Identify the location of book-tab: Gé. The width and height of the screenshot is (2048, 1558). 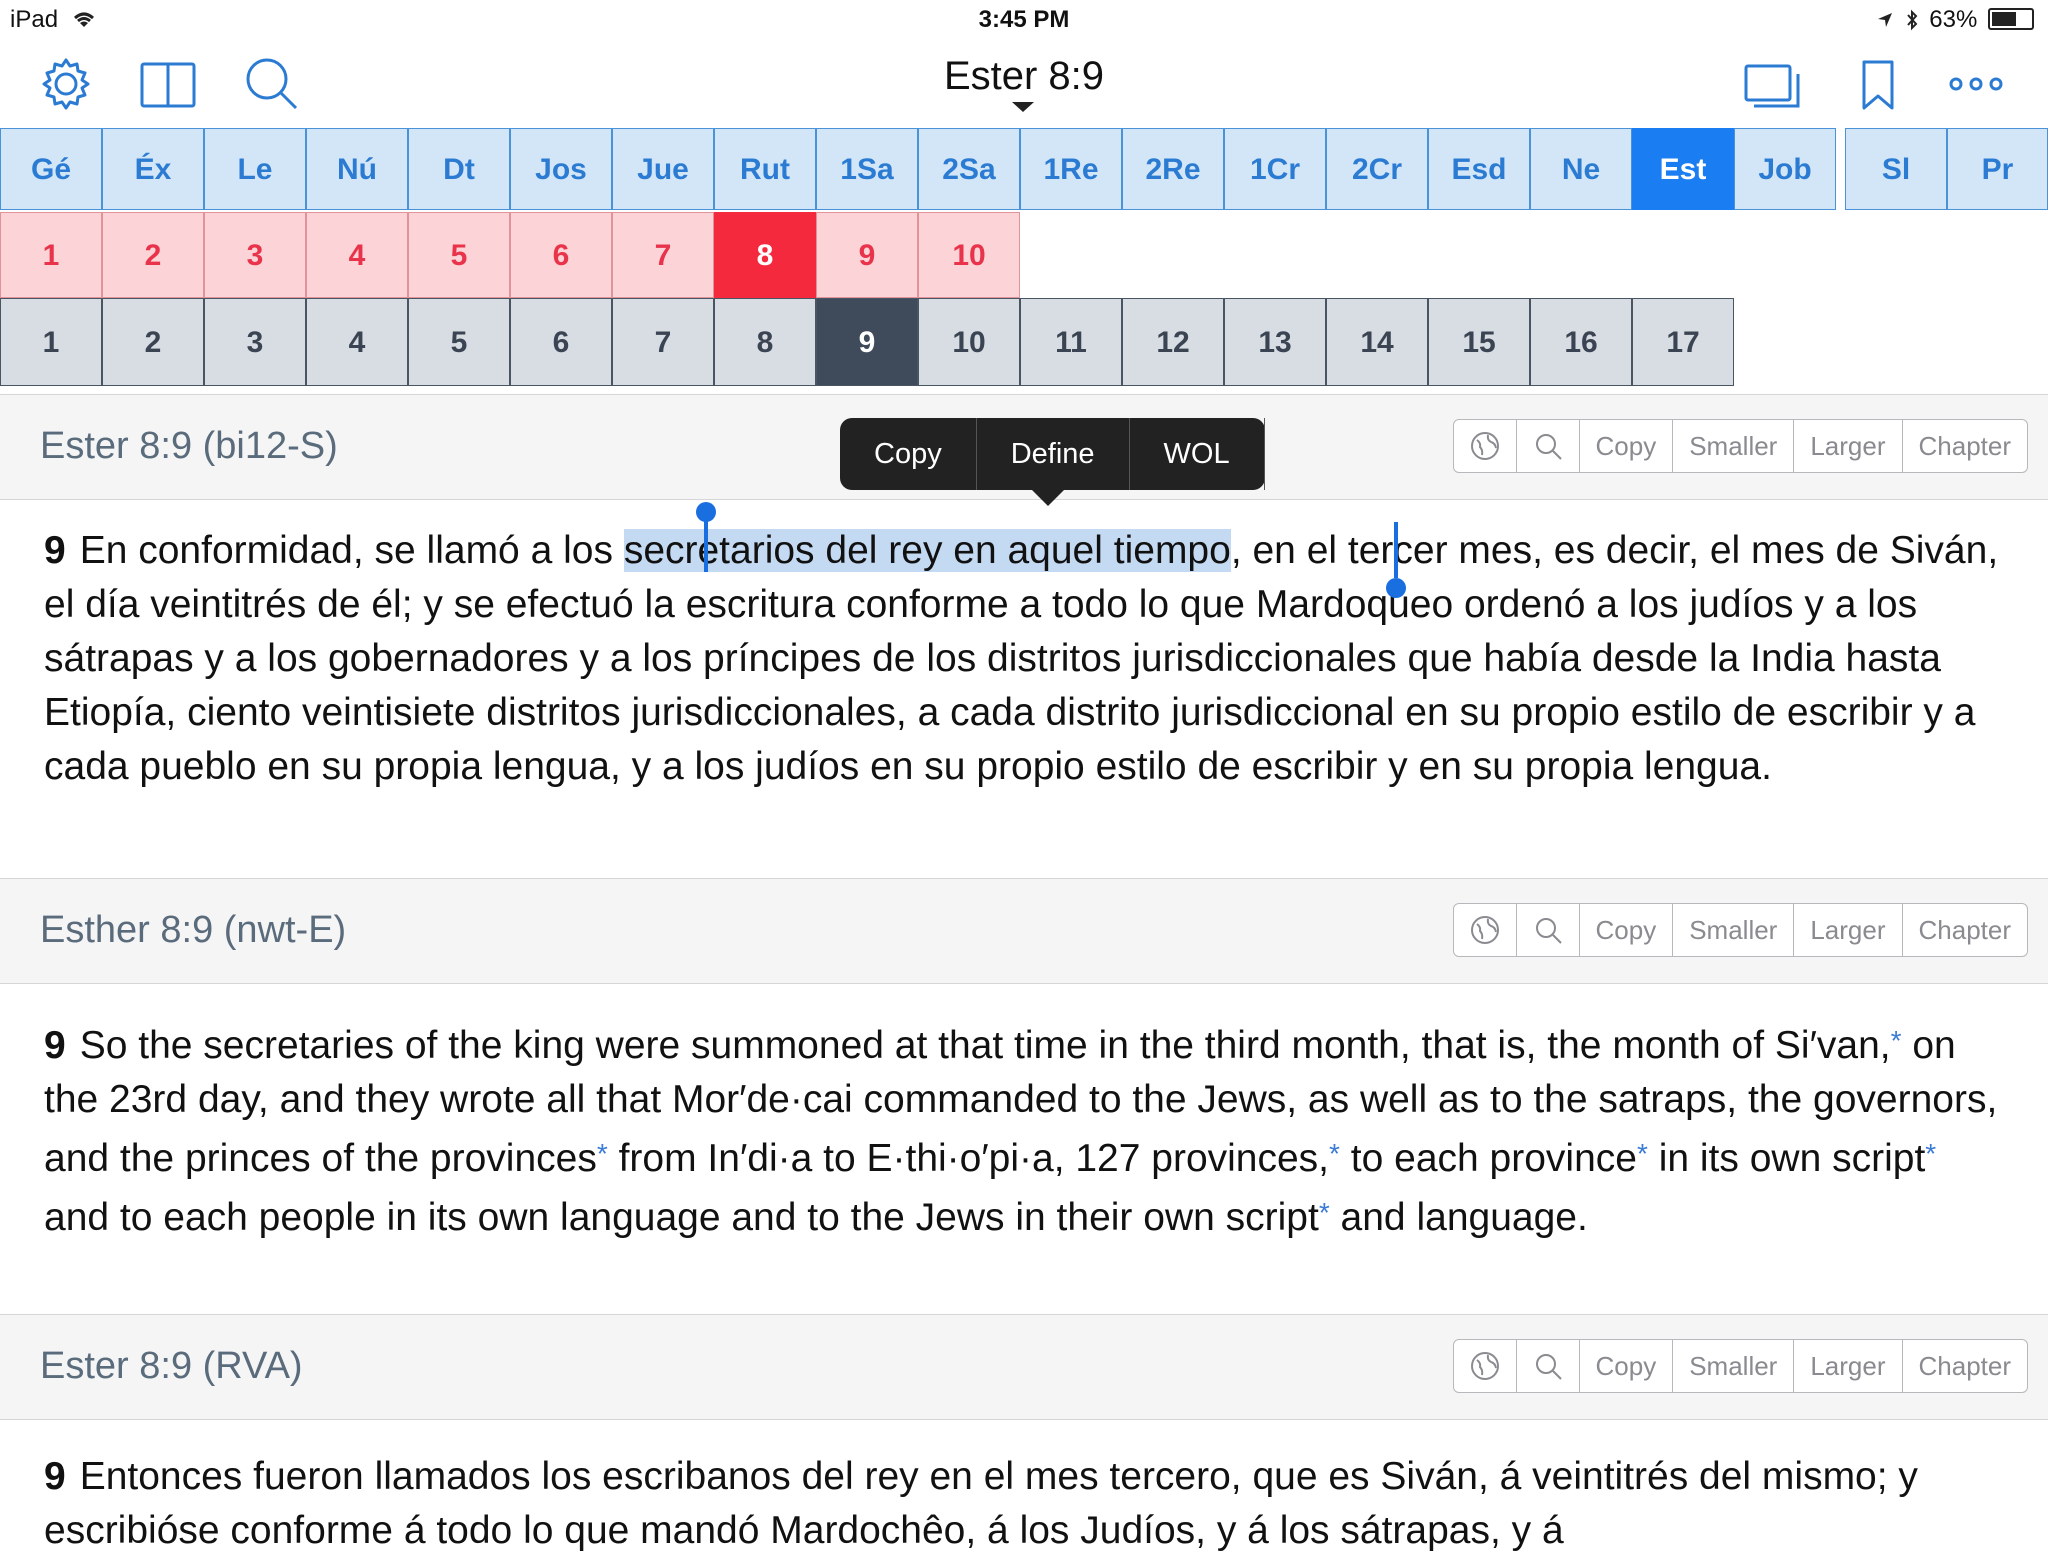
(51, 169).